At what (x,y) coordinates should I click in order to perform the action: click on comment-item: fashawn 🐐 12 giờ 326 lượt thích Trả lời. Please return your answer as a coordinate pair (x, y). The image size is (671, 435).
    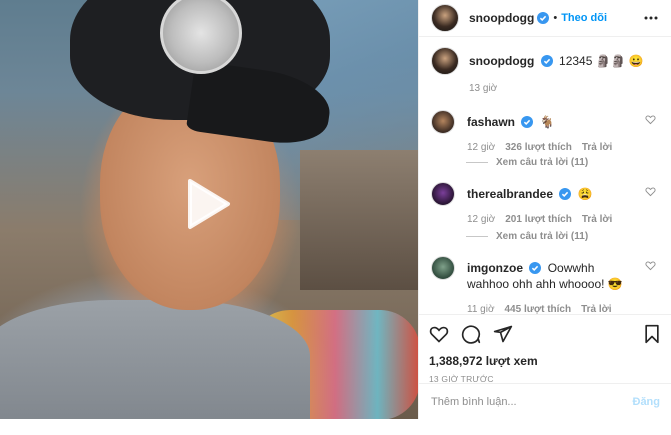
    Looking at the image, I should click on (545, 133).